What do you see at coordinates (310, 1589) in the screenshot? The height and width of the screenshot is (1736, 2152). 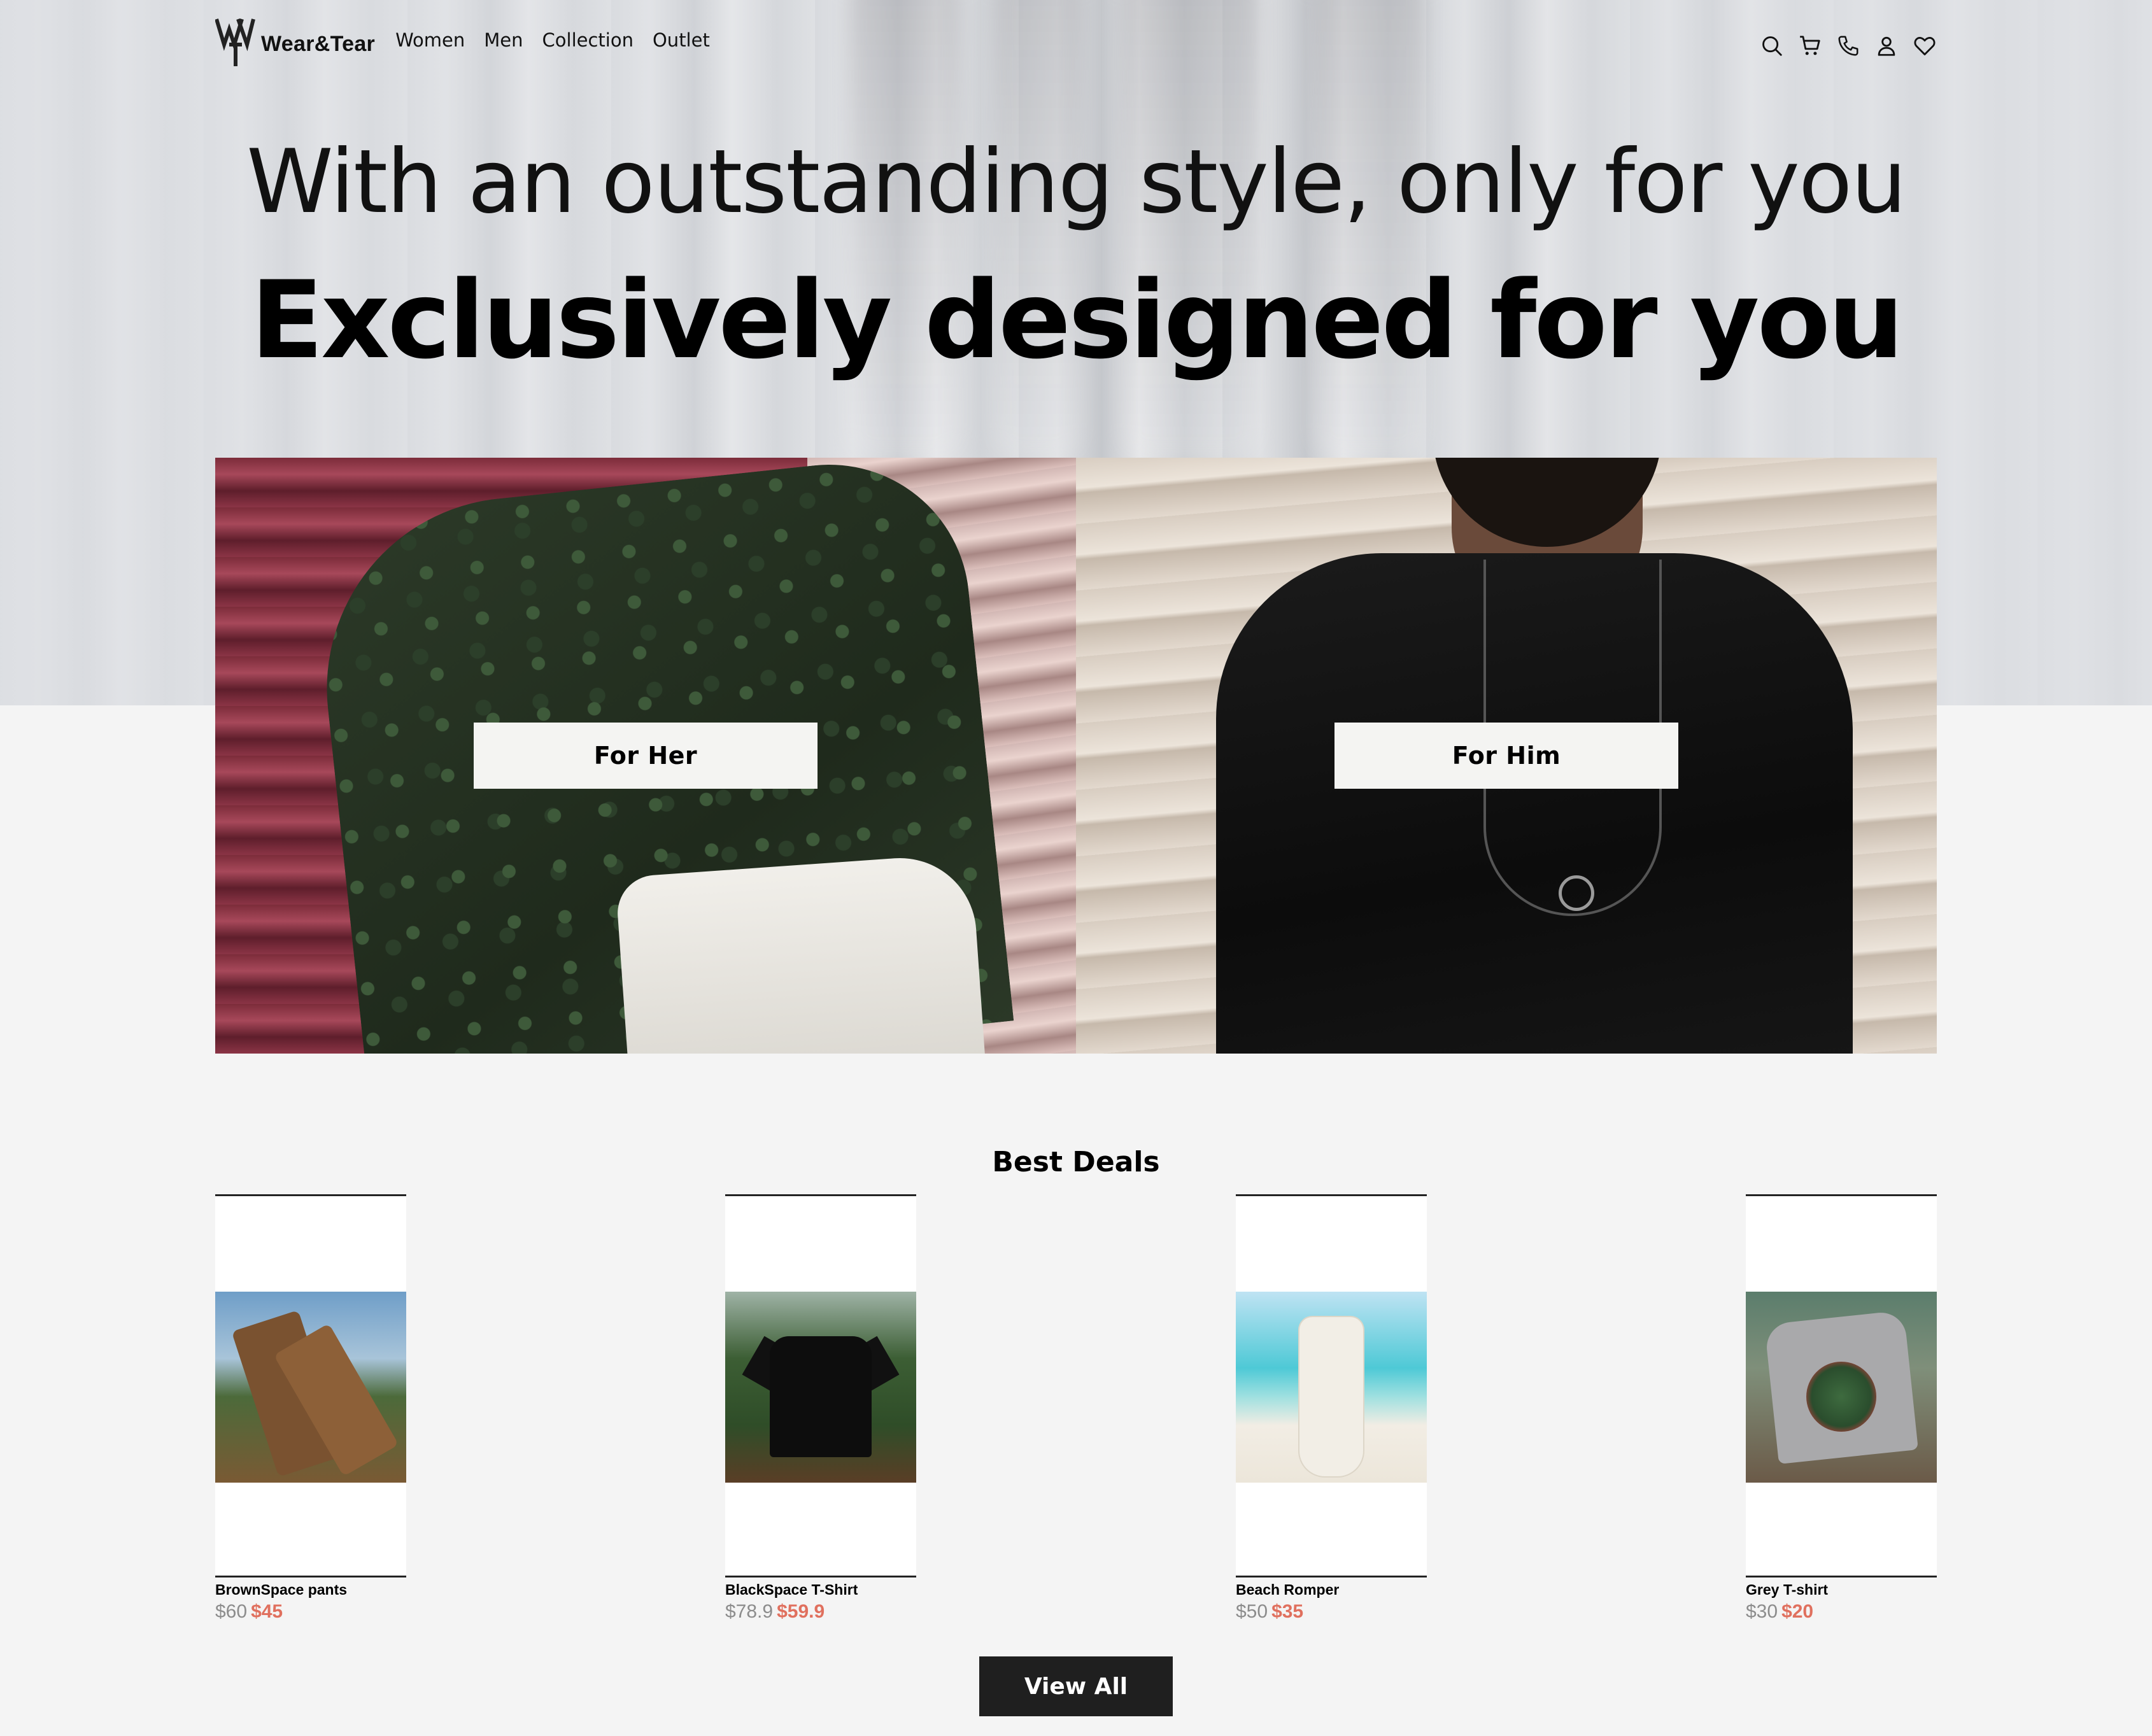 I see `product-name: BrownSpace pants` at bounding box center [310, 1589].